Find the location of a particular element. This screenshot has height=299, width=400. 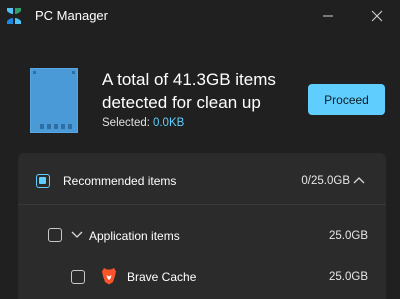

brave-cache-row: Brave Cache 25.0GB is located at coordinates (202, 277).